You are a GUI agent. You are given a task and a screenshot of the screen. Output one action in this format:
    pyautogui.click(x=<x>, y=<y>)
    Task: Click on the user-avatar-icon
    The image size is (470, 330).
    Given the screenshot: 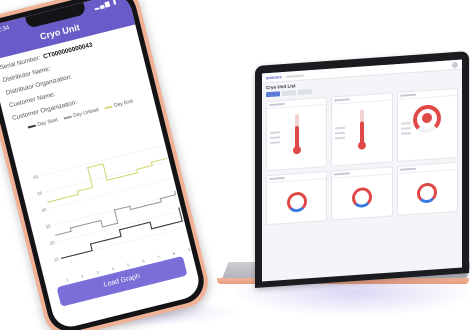 What is the action you would take?
    pyautogui.click(x=455, y=64)
    